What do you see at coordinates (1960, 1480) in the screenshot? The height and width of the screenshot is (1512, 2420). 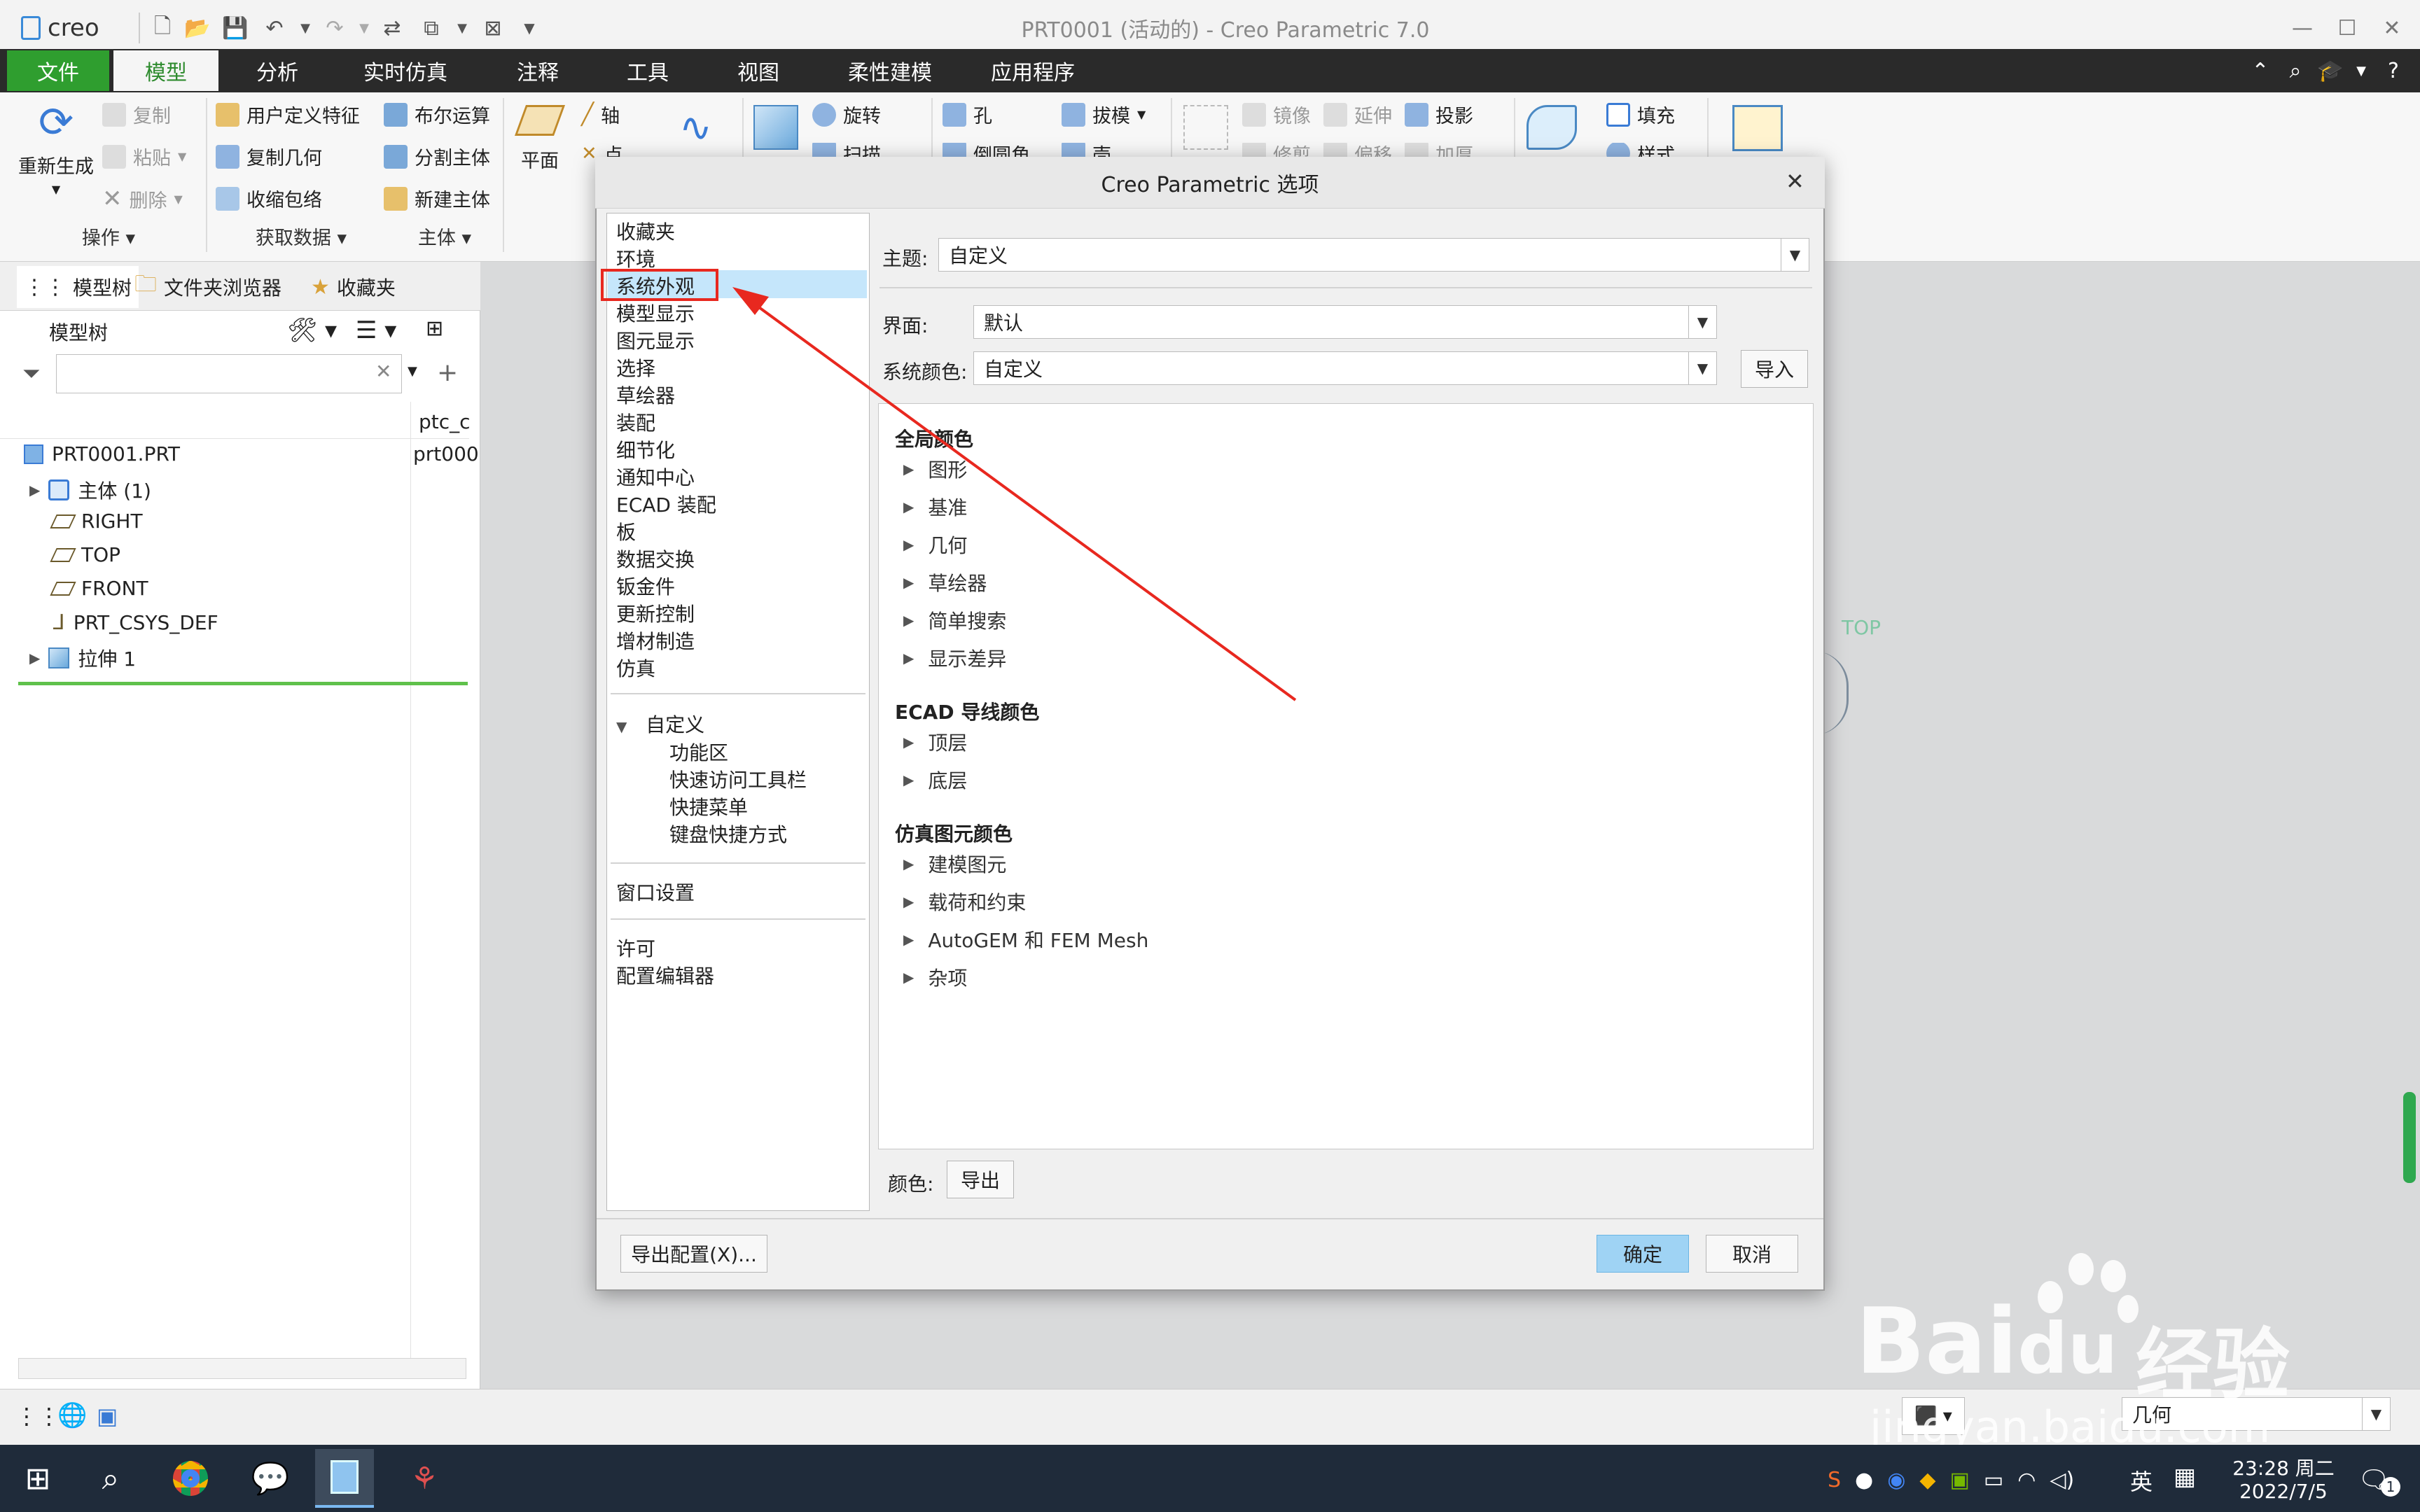 I see `nvidia-icon: ▣` at bounding box center [1960, 1480].